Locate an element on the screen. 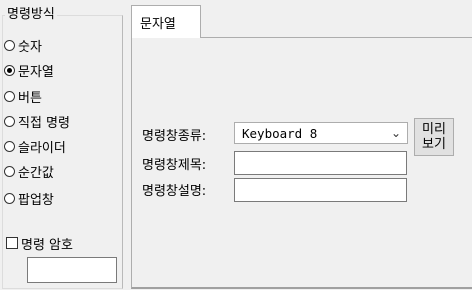  preview-button-line1: 미리 is located at coordinates (434, 129).